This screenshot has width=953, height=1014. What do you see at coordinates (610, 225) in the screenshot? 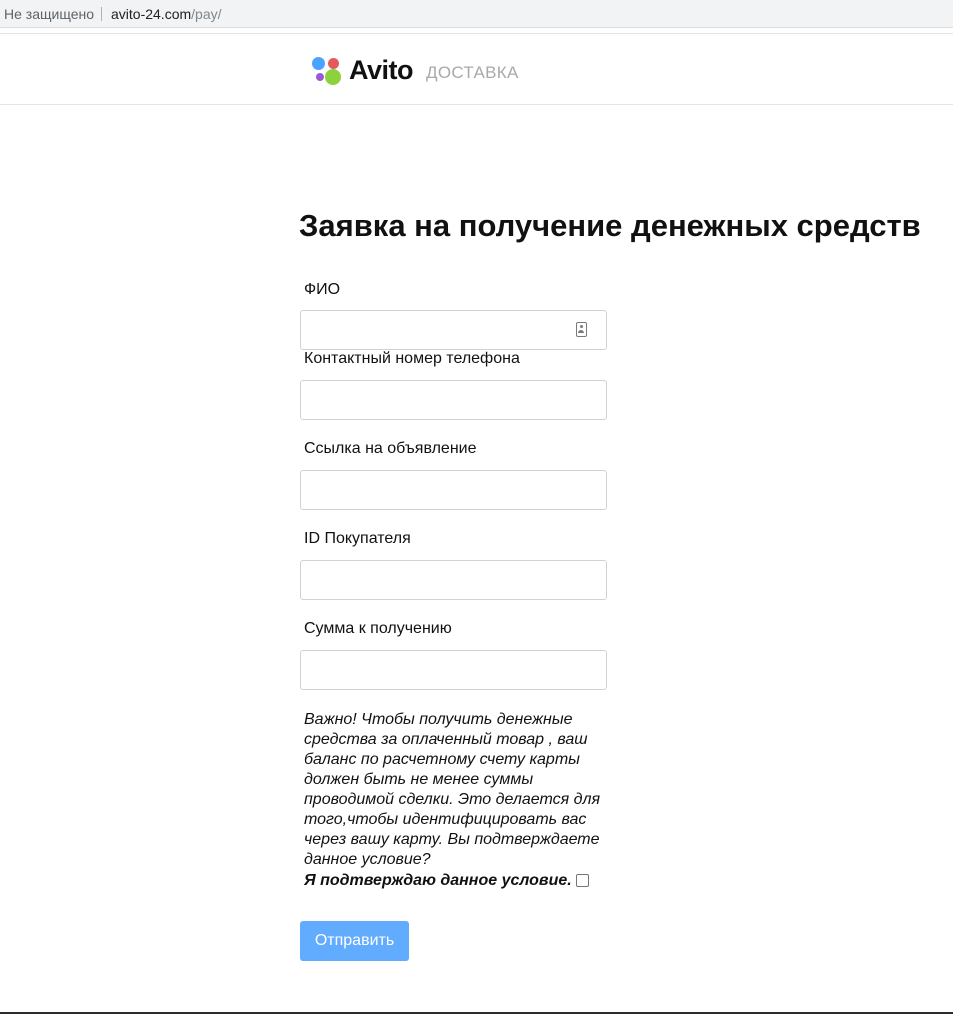
I see `page-title: Заявка на получение денежных средств` at bounding box center [610, 225].